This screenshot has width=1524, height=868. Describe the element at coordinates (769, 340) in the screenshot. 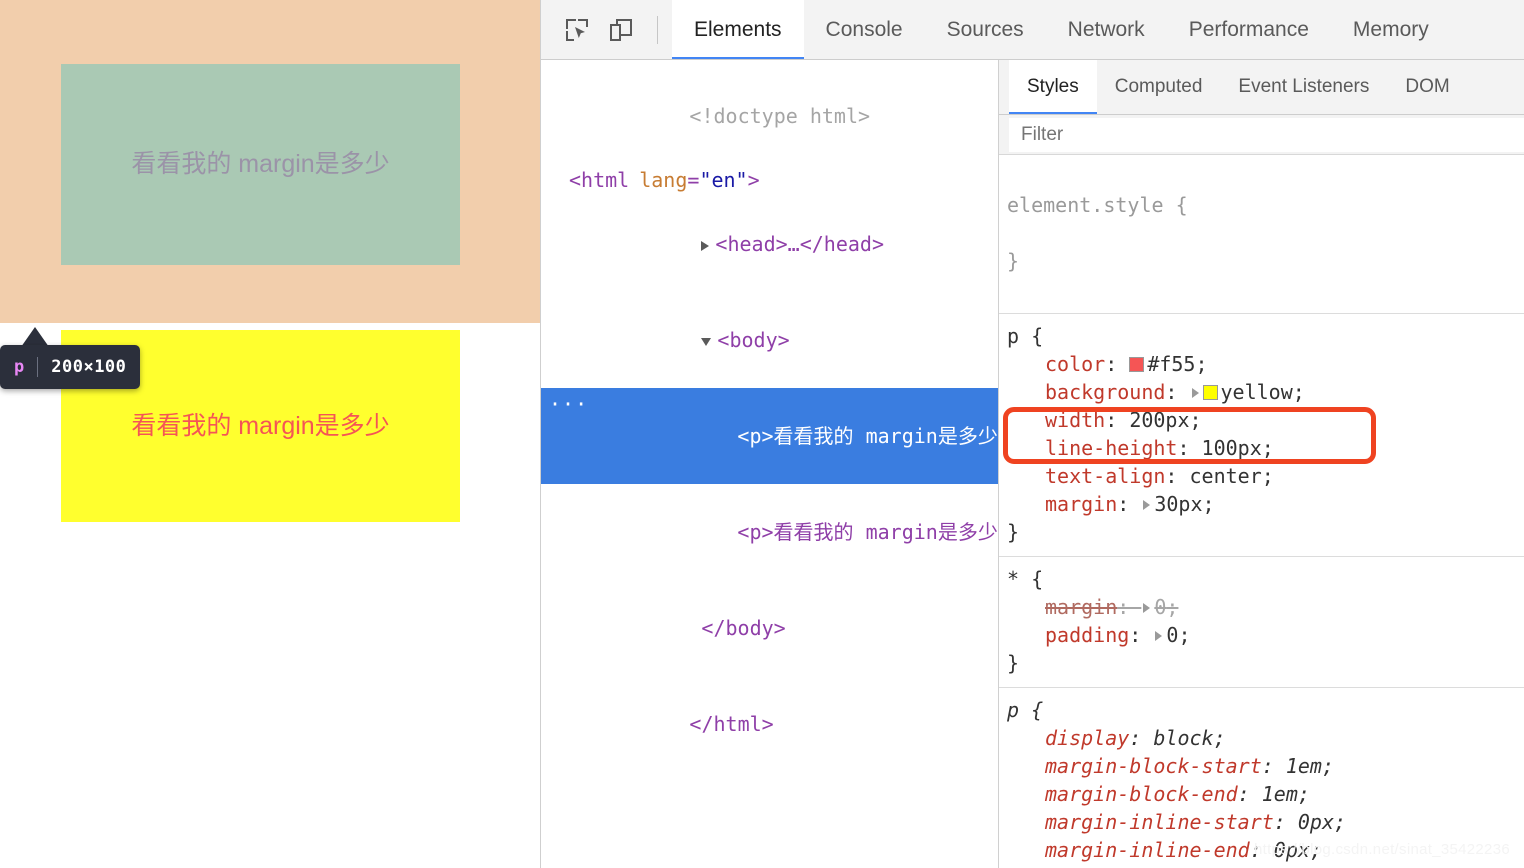

I see `dom-line-body-open: <body>` at that location.